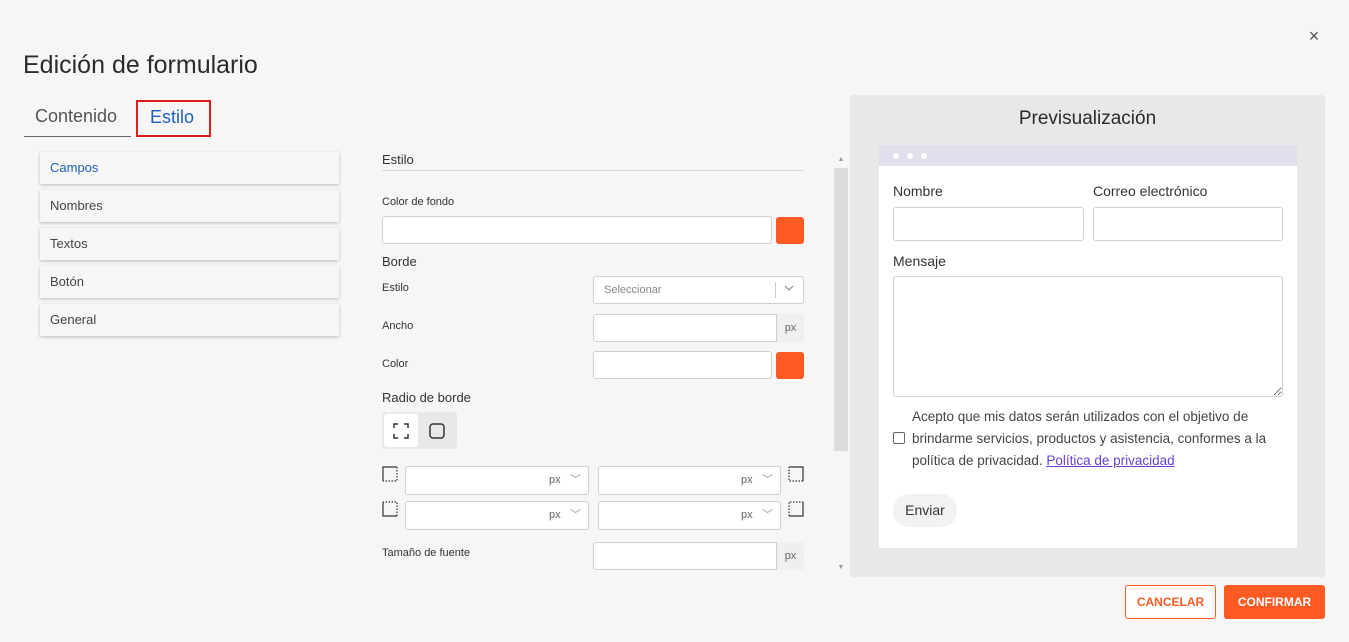  What do you see at coordinates (682, 365) in the screenshot?
I see `border-color-input` at bounding box center [682, 365].